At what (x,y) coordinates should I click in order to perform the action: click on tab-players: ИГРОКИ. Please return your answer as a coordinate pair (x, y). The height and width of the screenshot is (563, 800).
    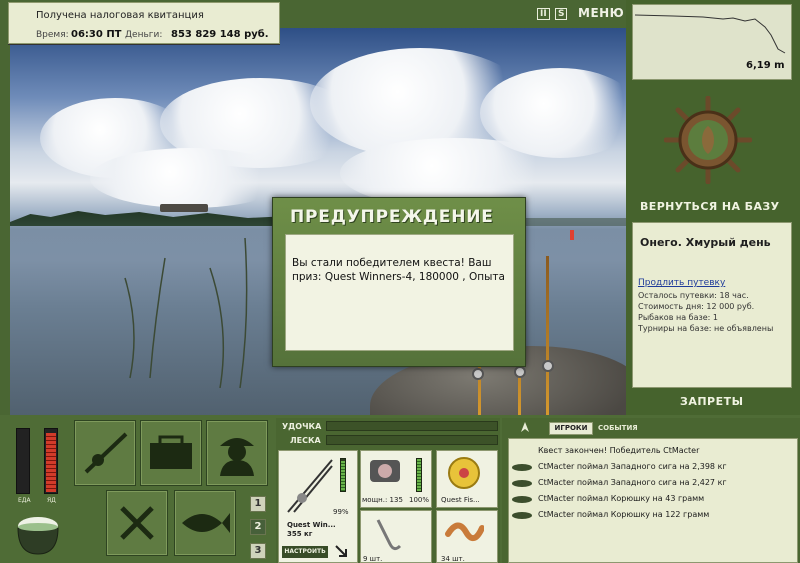
    Looking at the image, I should click on (571, 428).